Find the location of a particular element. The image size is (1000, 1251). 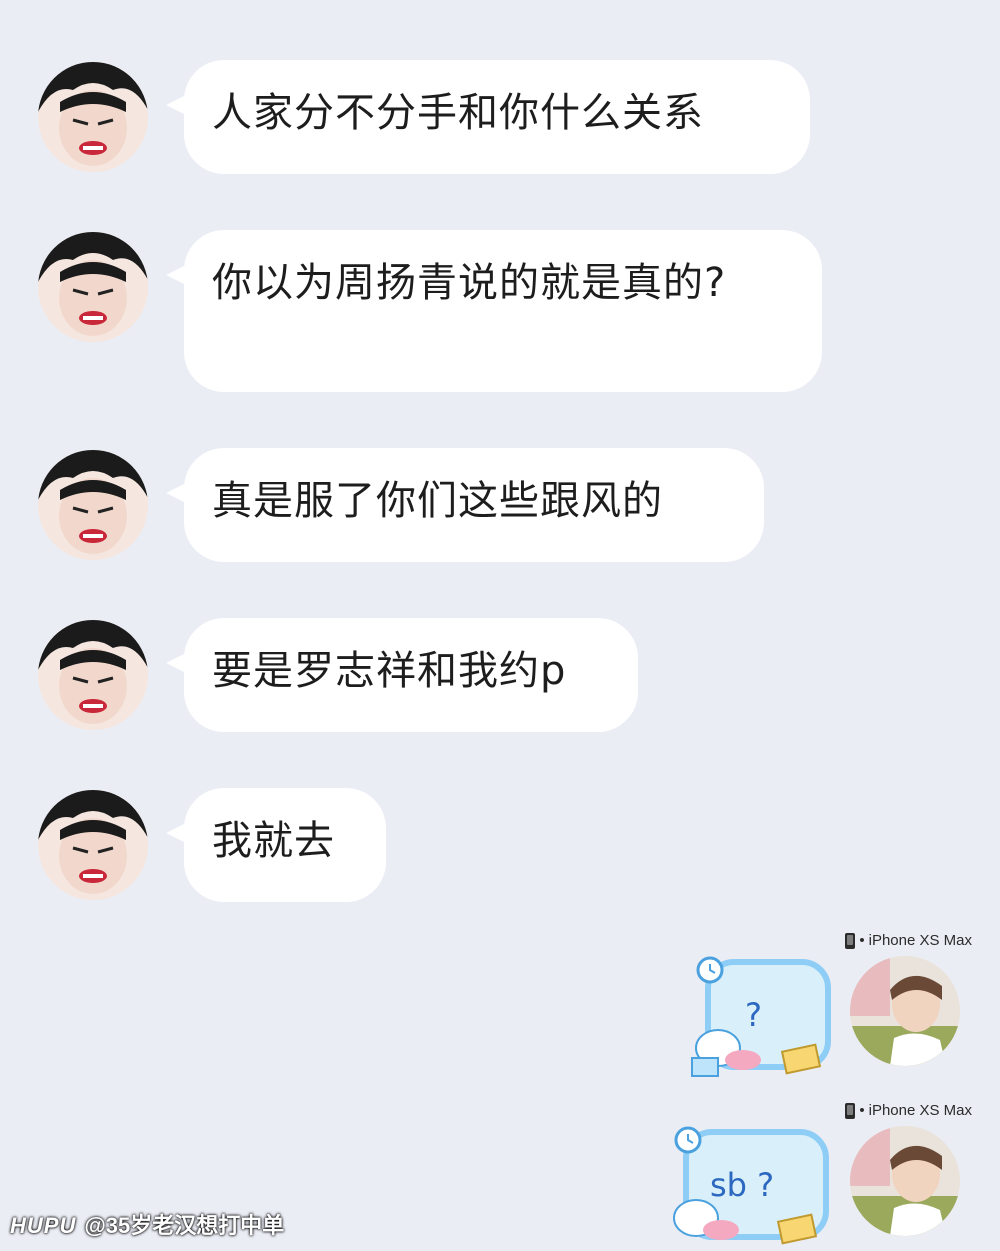

watermark: HUPU @35岁老汉想打中单 is located at coordinates (147, 1224).